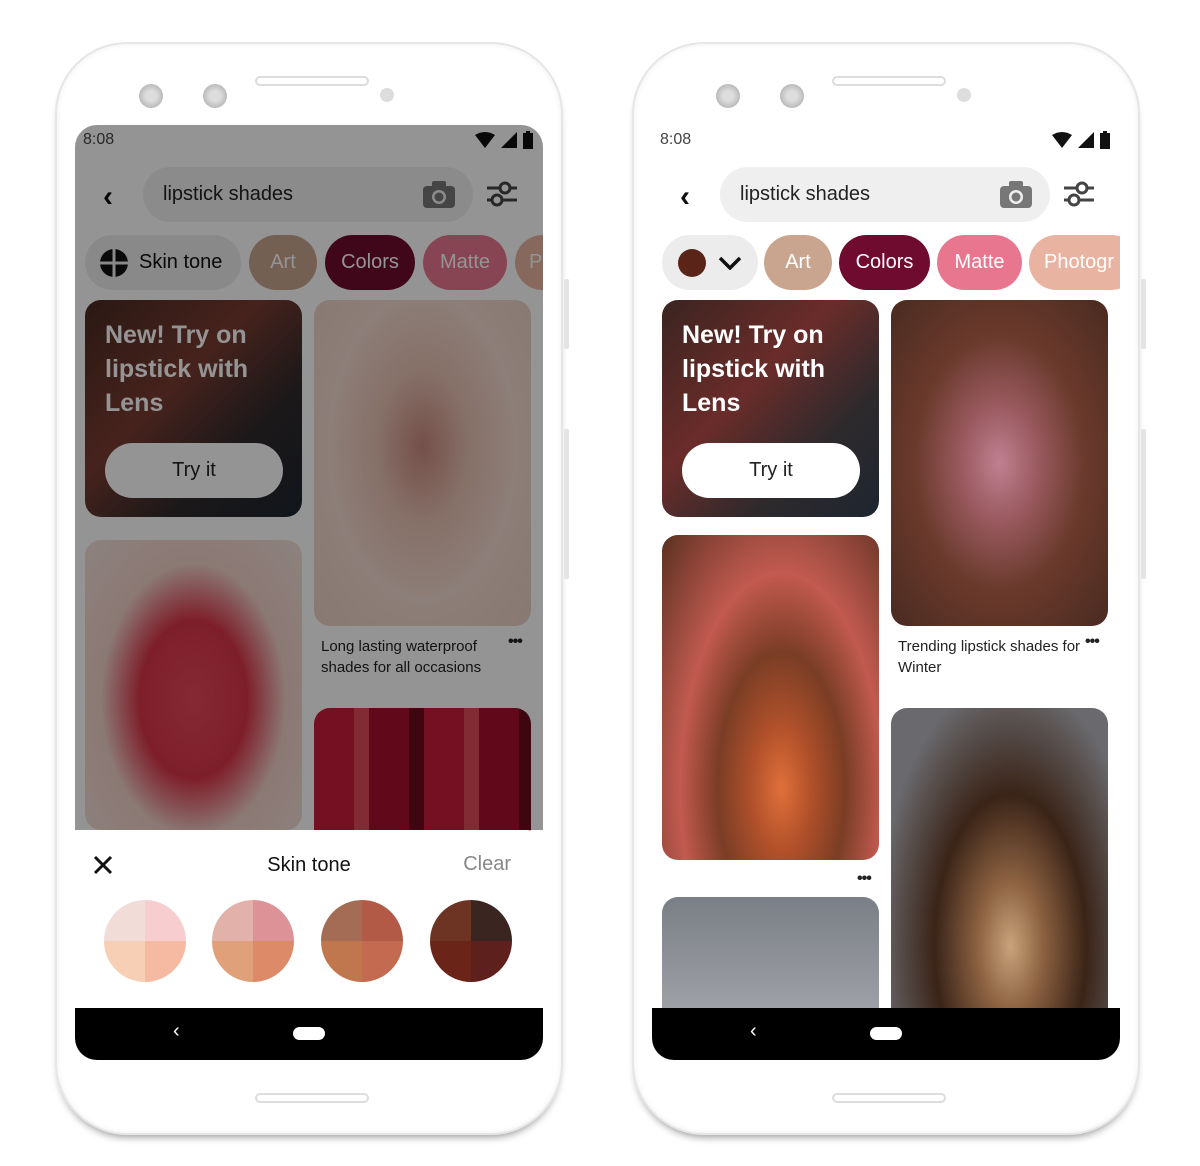  I want to click on lens-promo-card: New! Try on lipstick with Lens Try it, so click(770, 408).